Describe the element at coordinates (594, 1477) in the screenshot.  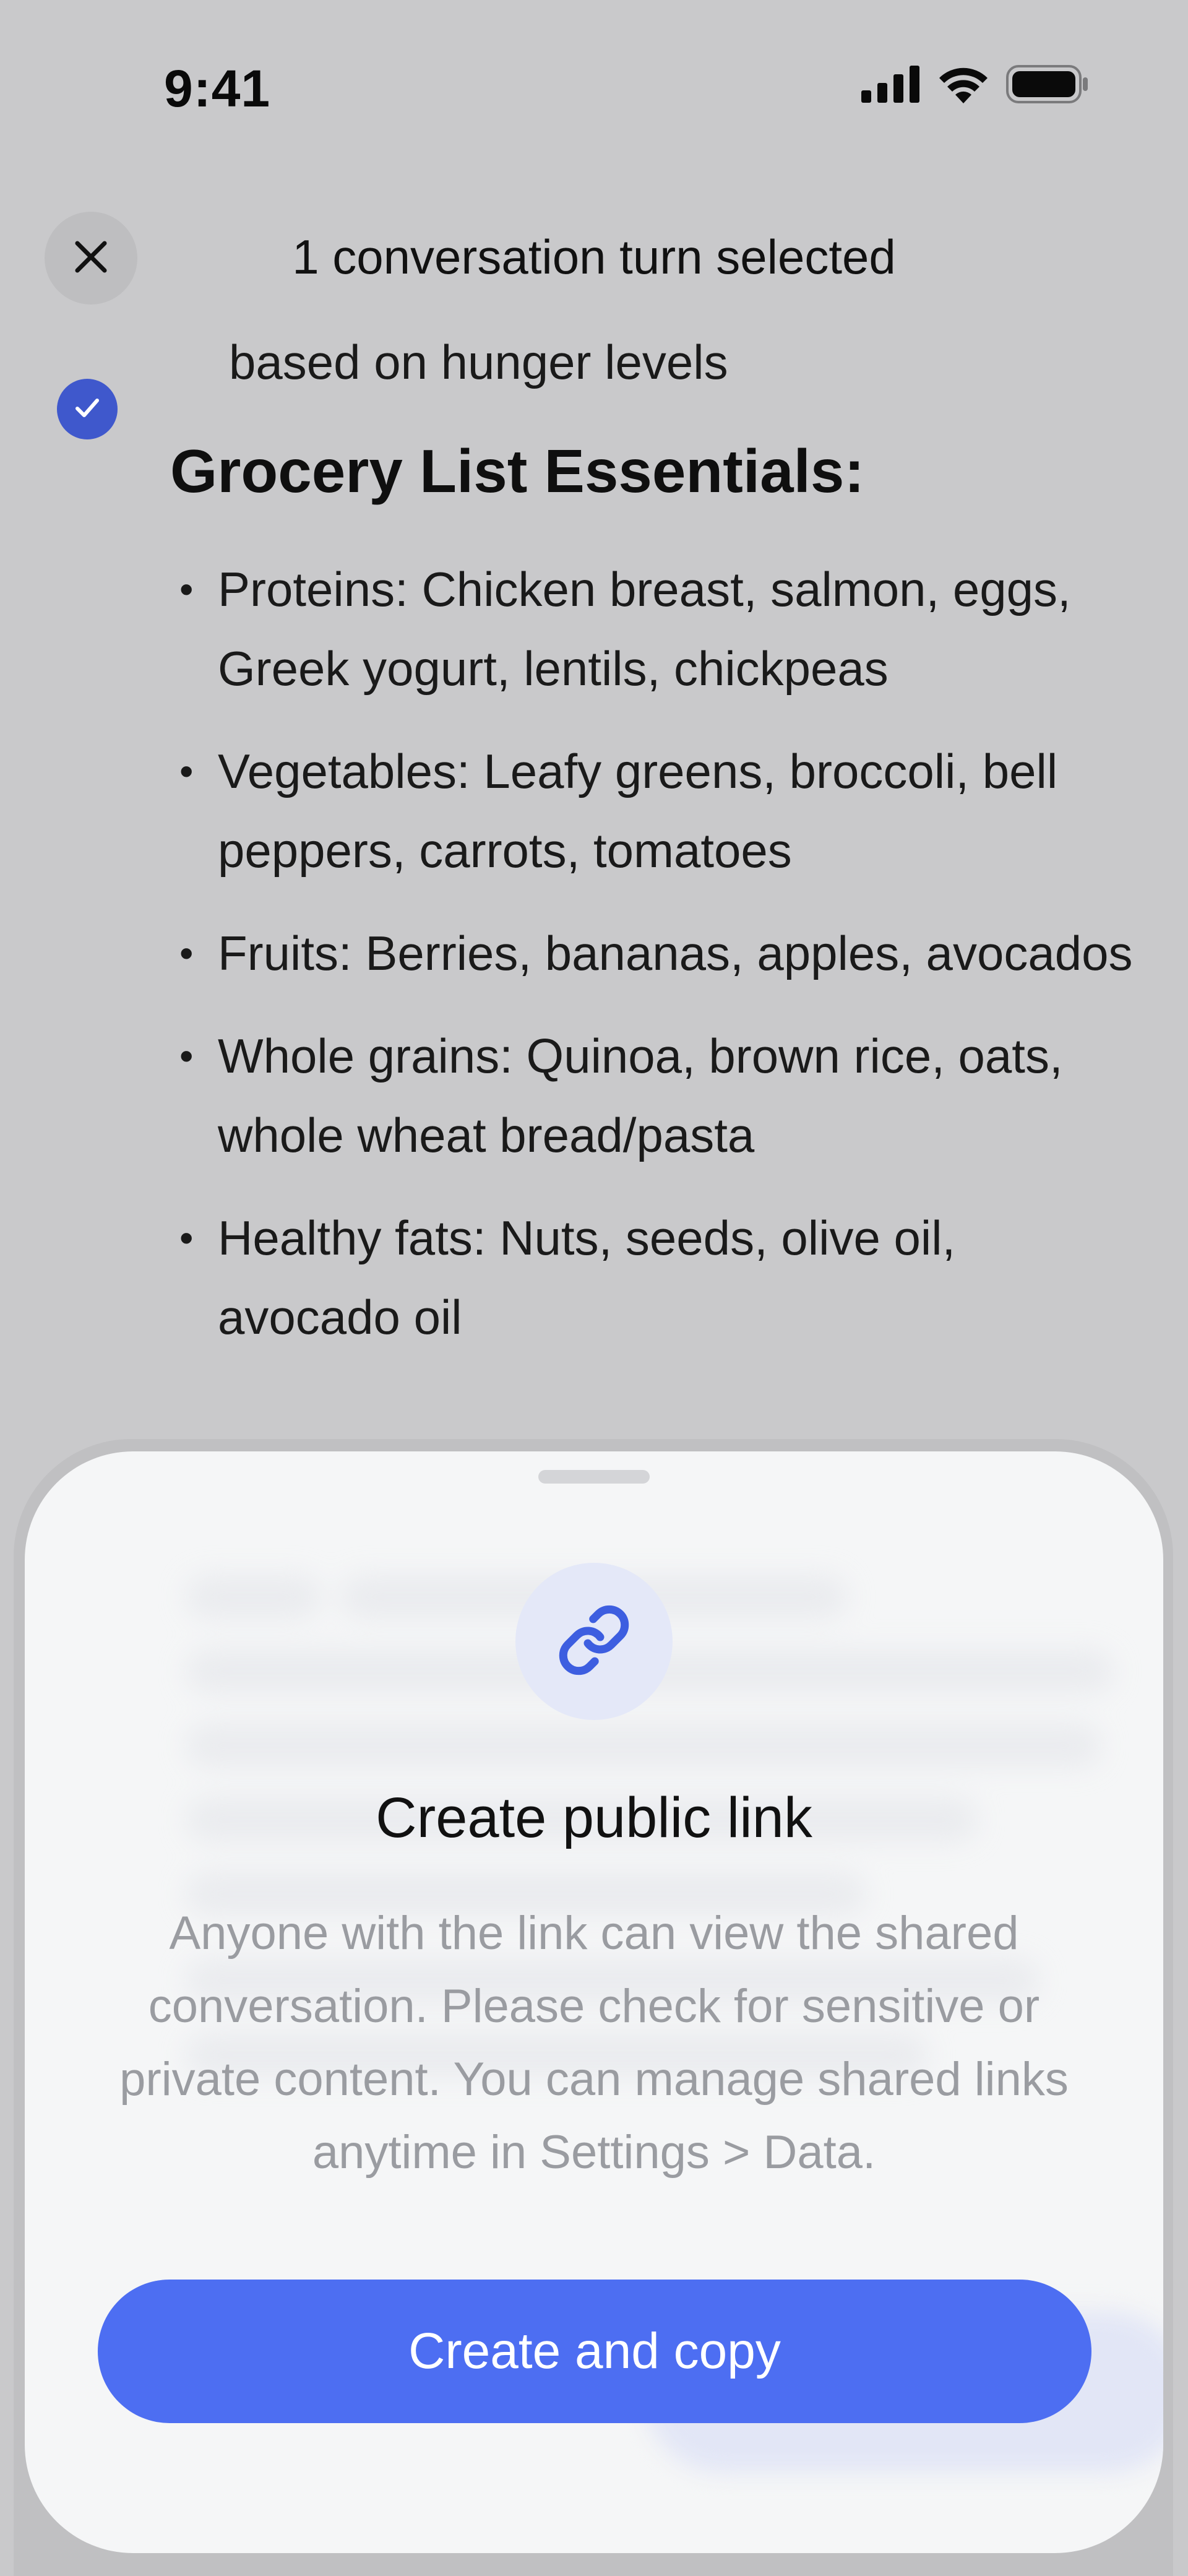
I see `drag-handle` at that location.